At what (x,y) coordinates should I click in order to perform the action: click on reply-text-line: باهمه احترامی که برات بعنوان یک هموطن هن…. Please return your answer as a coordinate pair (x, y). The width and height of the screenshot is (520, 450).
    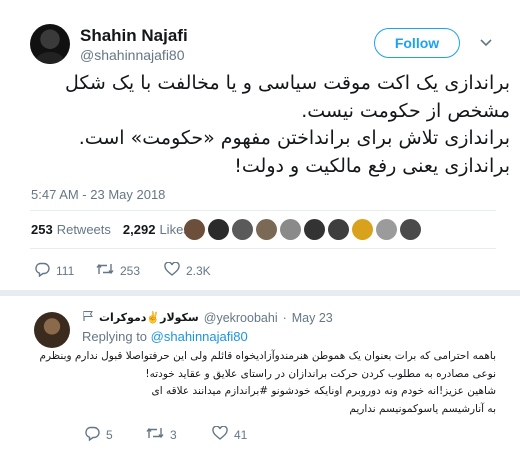
    Looking at the image, I should click on (268, 356).